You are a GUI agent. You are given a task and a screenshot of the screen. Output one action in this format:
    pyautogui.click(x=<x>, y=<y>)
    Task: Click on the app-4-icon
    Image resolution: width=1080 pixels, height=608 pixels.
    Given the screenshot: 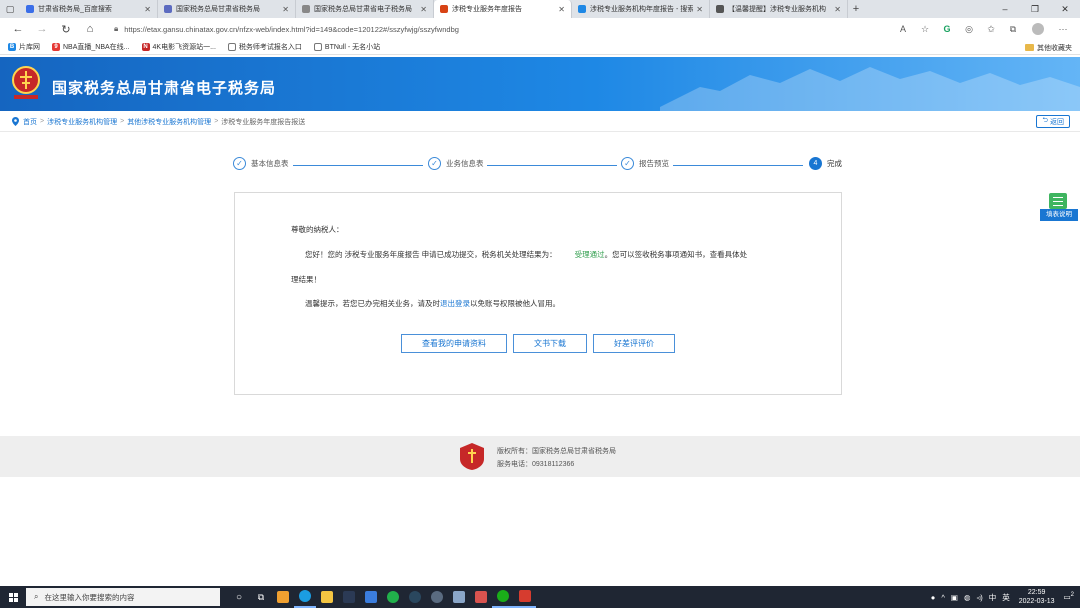 What is the action you would take?
    pyautogui.click(x=481, y=597)
    